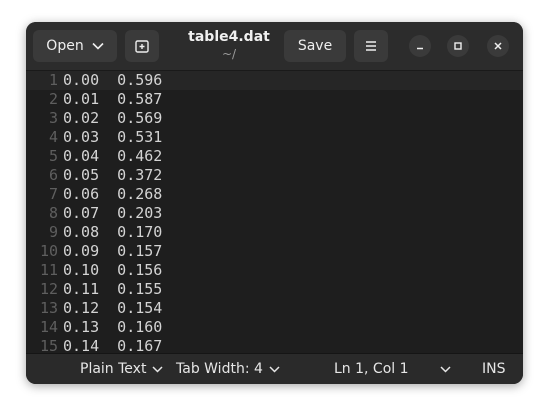 The height and width of the screenshot is (412, 548). What do you see at coordinates (274, 194) in the screenshot?
I see `editor-line: 7 0.06 0.268` at bounding box center [274, 194].